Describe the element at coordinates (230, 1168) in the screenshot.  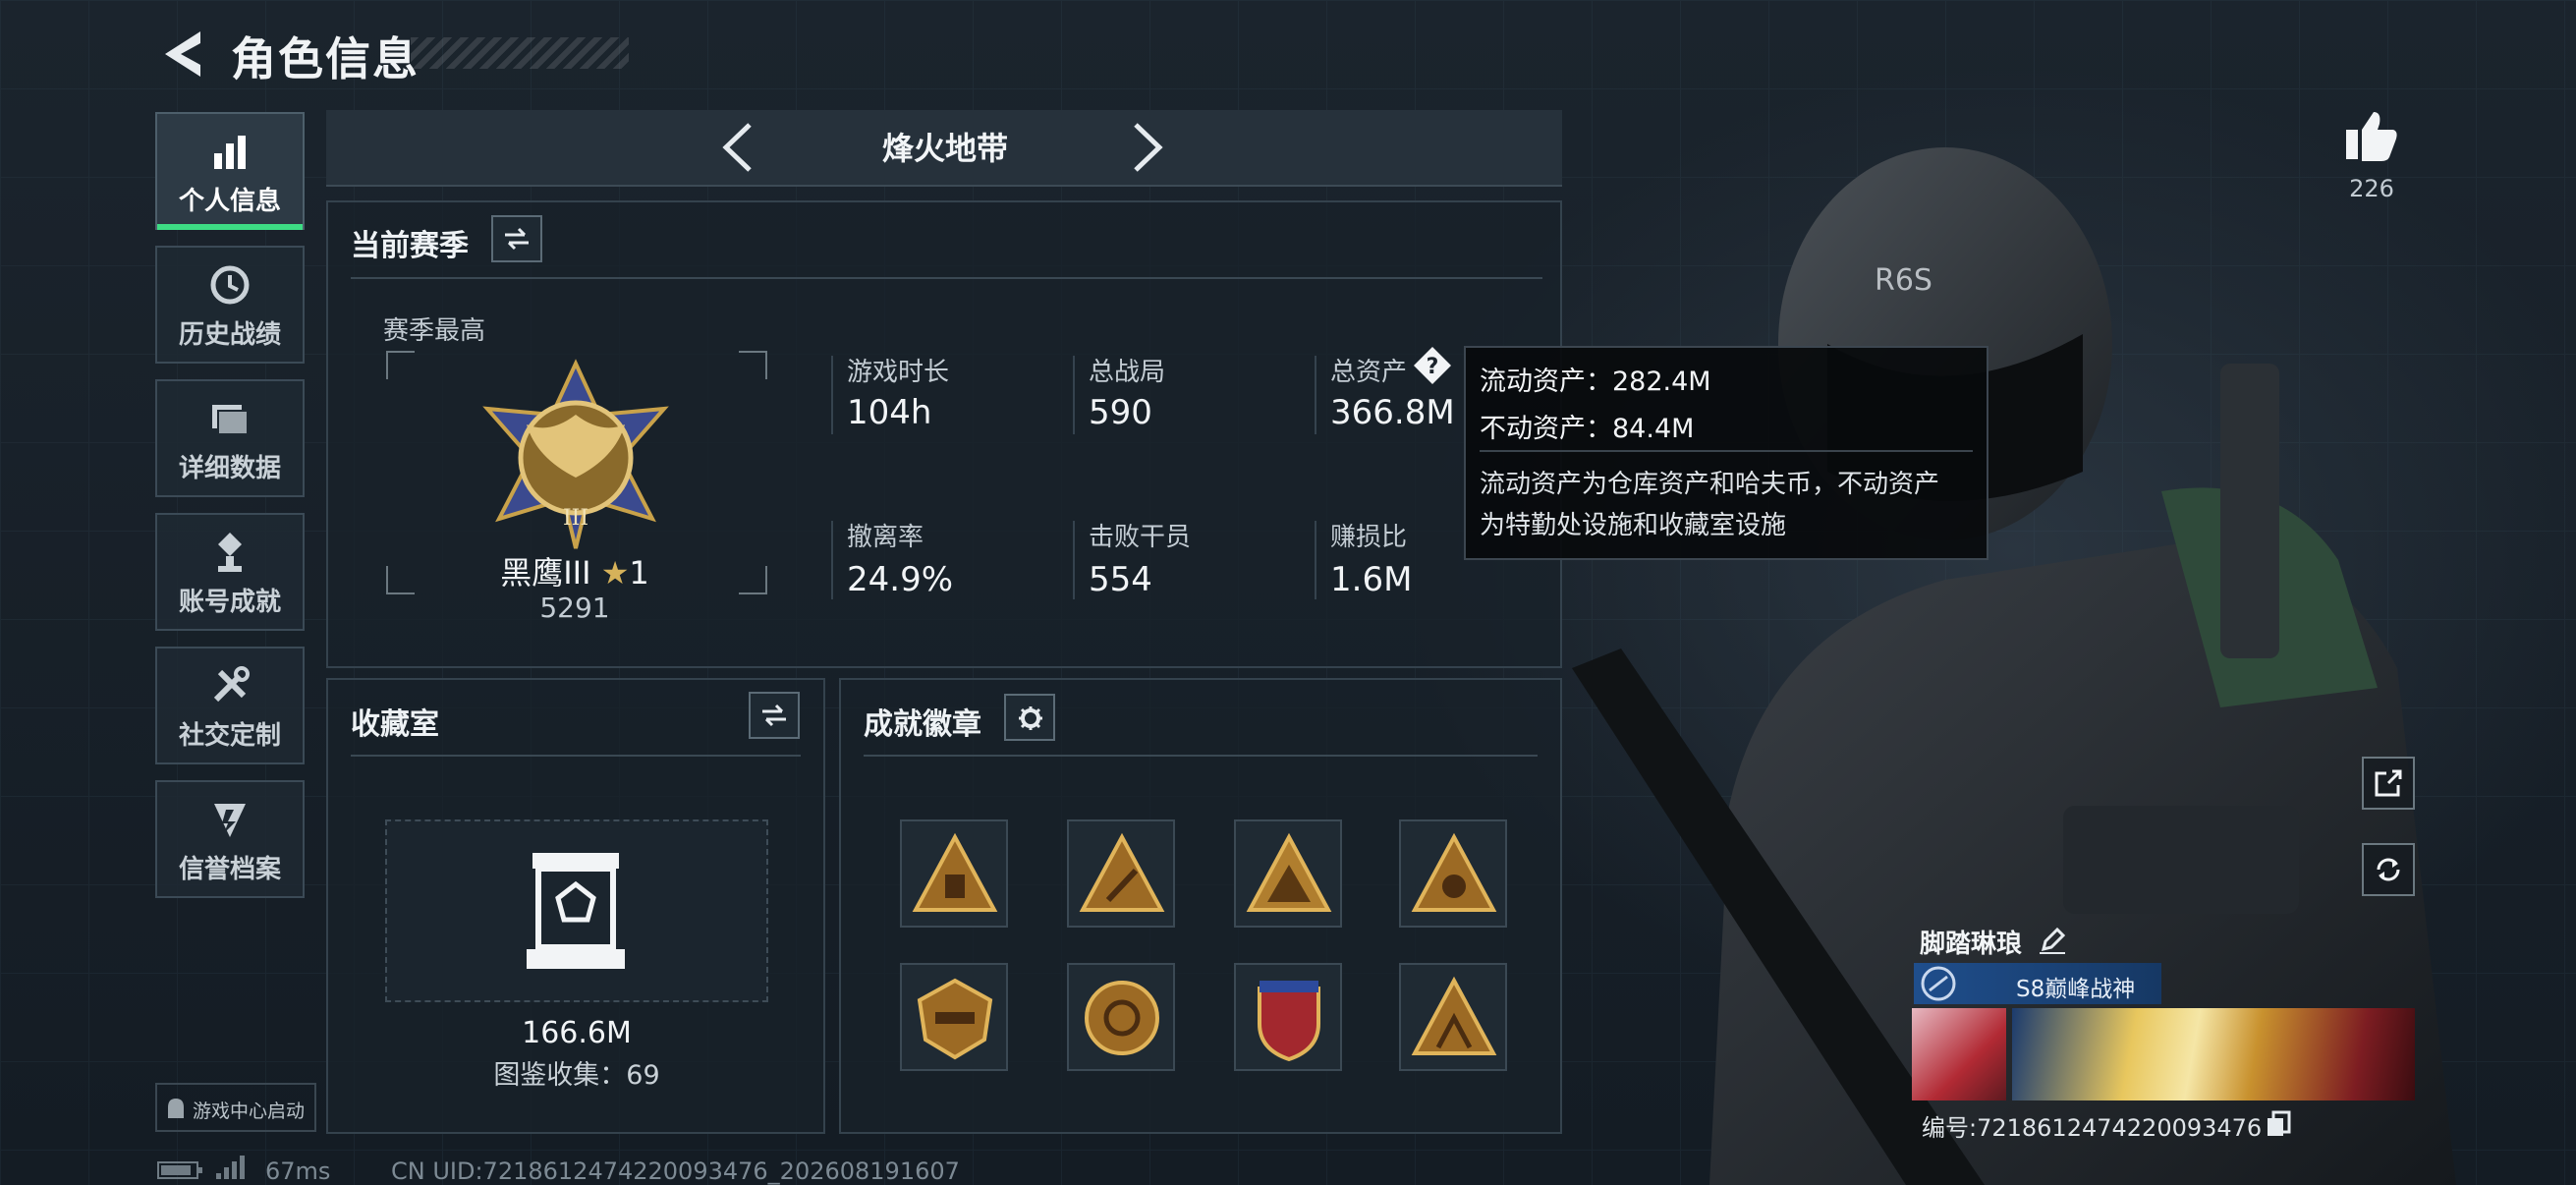
I see `signal-icon` at that location.